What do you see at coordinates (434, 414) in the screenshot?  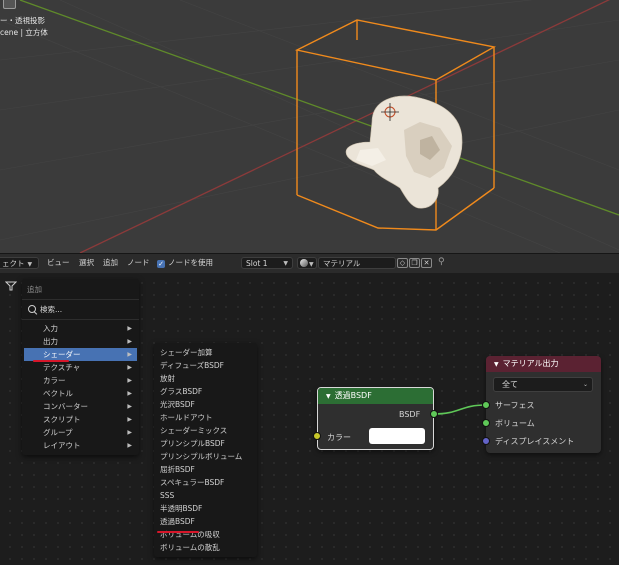 I see `bsdf-output-socket` at bounding box center [434, 414].